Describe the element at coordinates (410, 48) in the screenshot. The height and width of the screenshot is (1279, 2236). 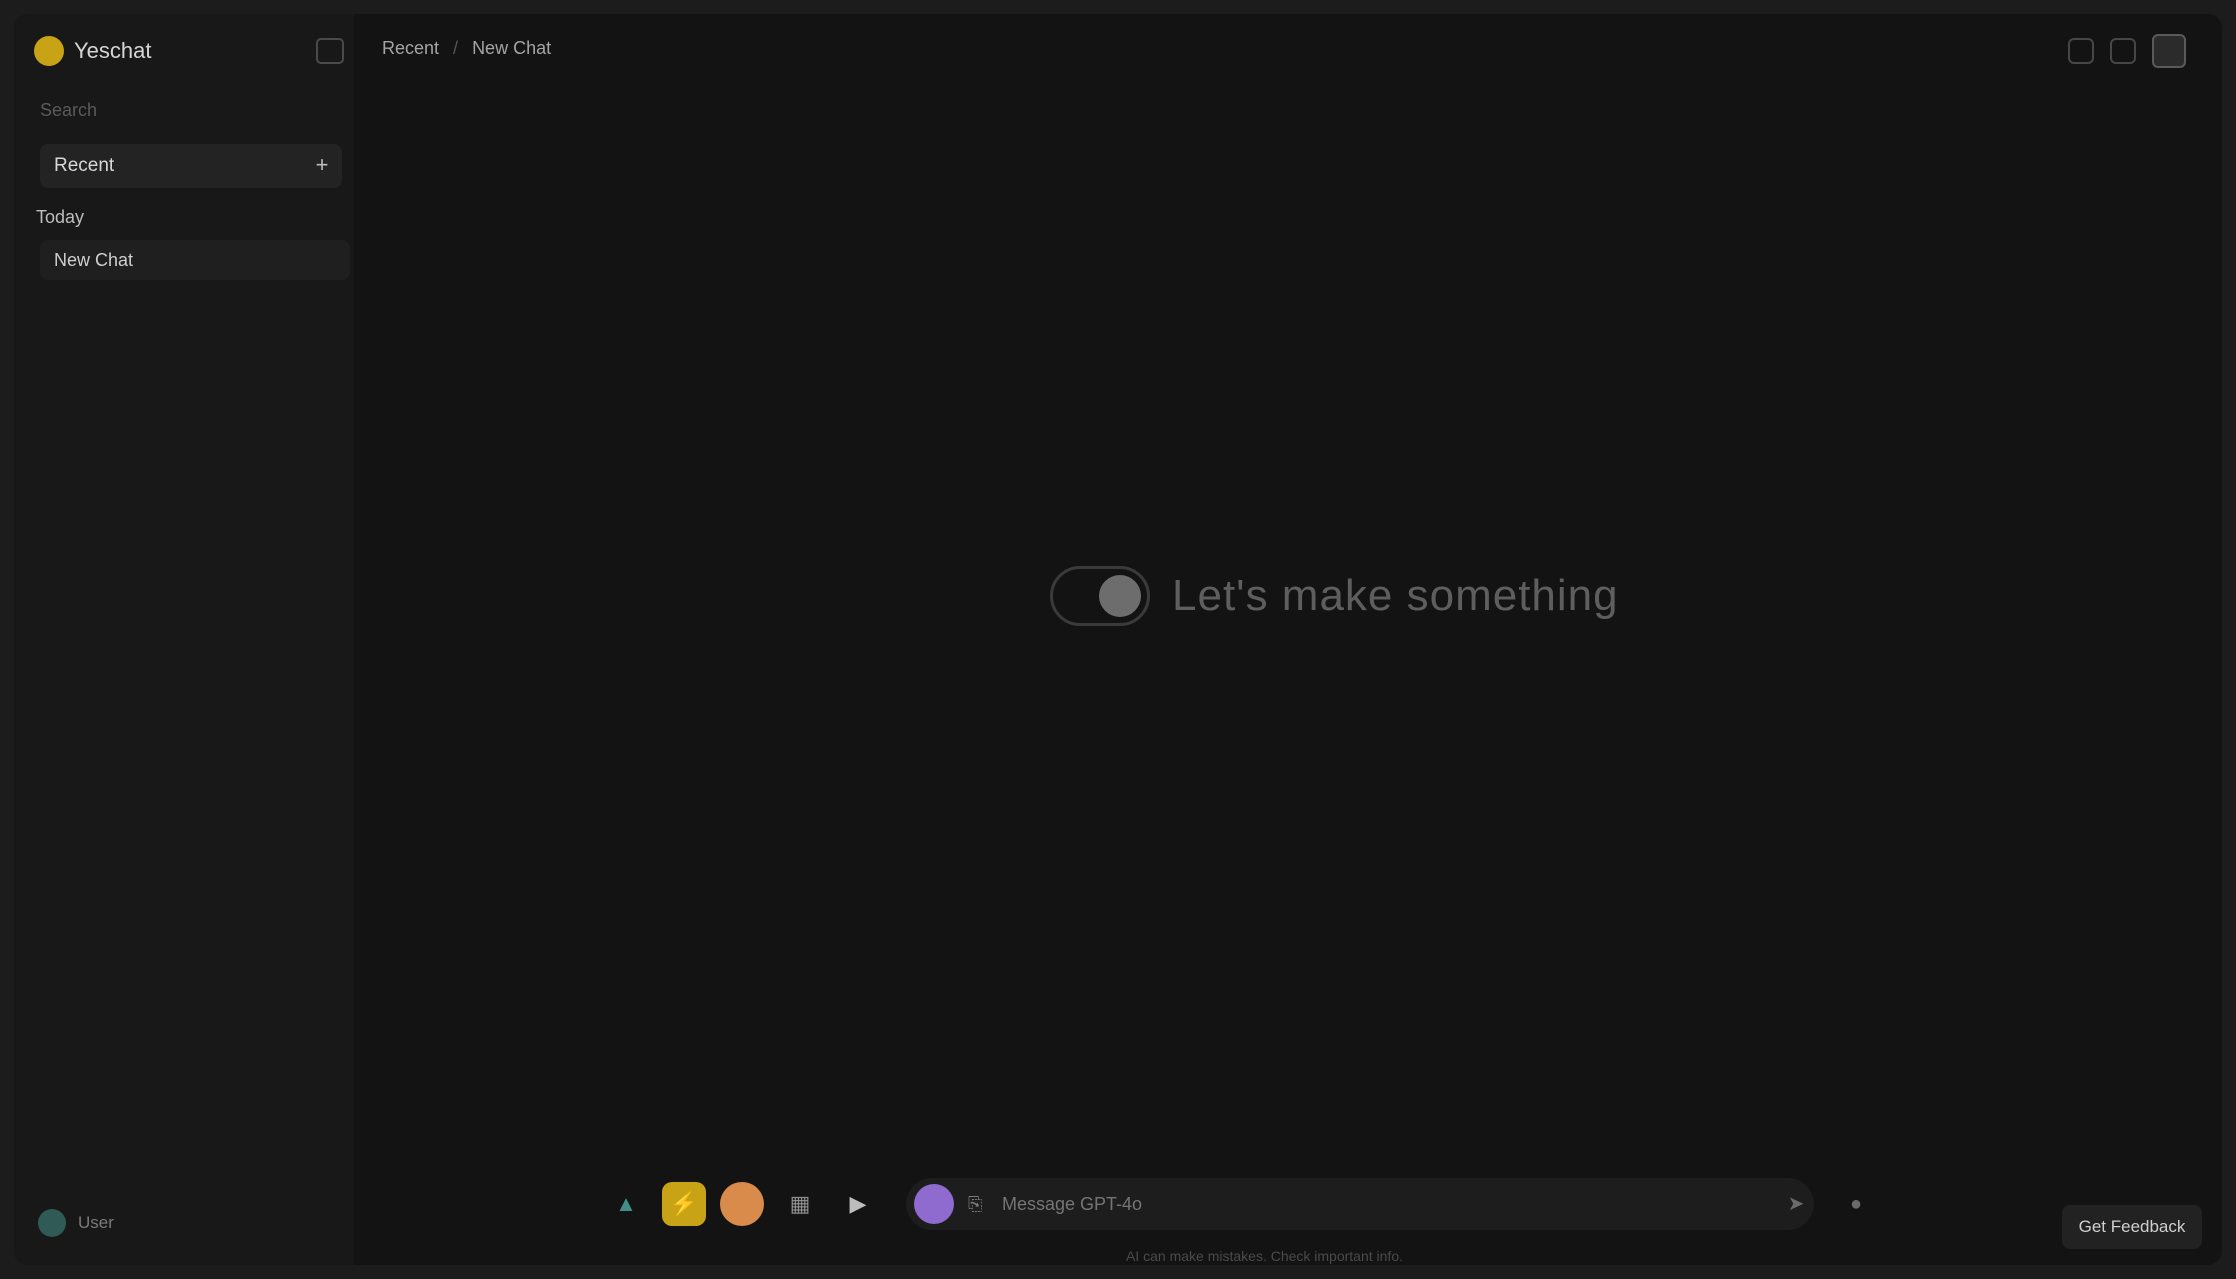
I see `breadcrumb-item-0: Recent` at that location.